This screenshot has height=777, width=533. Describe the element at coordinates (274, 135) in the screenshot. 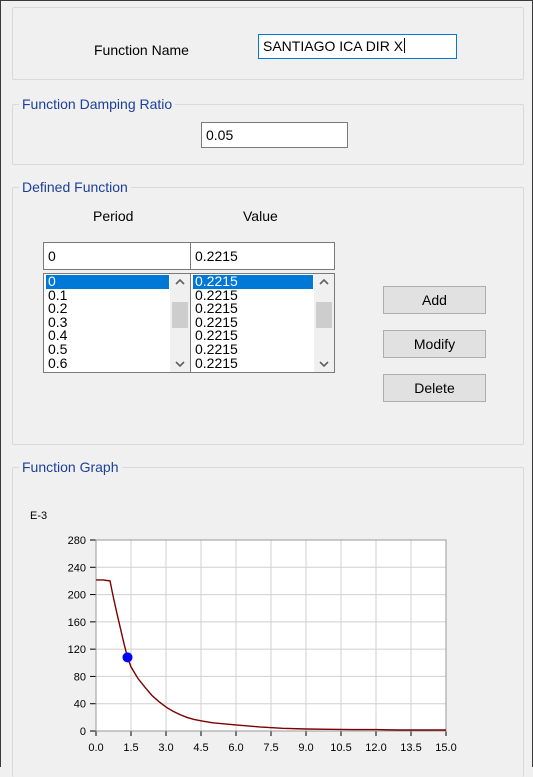

I see `damping-ratio-input: 0.05` at that location.